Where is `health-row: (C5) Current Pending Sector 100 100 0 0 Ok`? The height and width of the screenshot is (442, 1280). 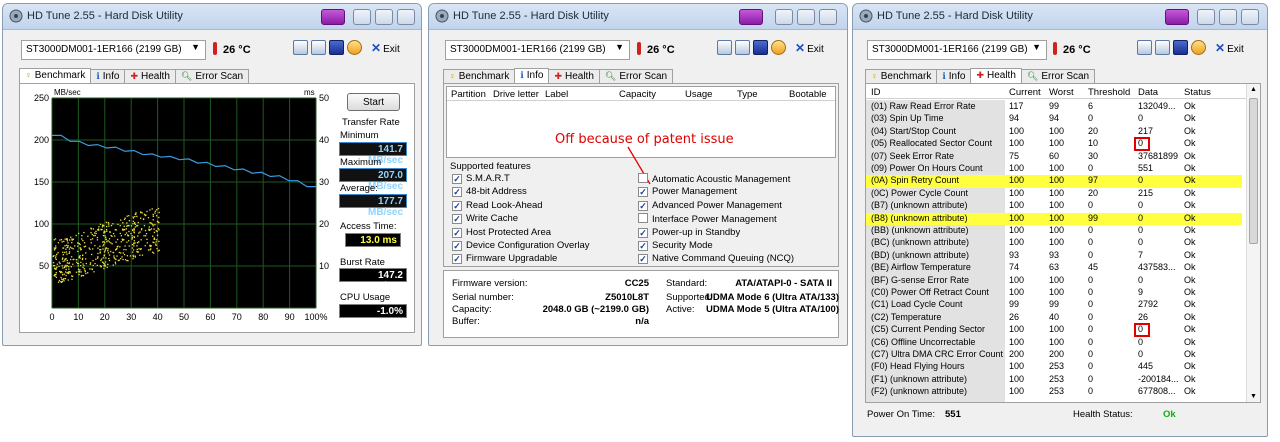 health-row: (C5) Current Pending Sector 100 100 0 0 Ok is located at coordinates (1054, 330).